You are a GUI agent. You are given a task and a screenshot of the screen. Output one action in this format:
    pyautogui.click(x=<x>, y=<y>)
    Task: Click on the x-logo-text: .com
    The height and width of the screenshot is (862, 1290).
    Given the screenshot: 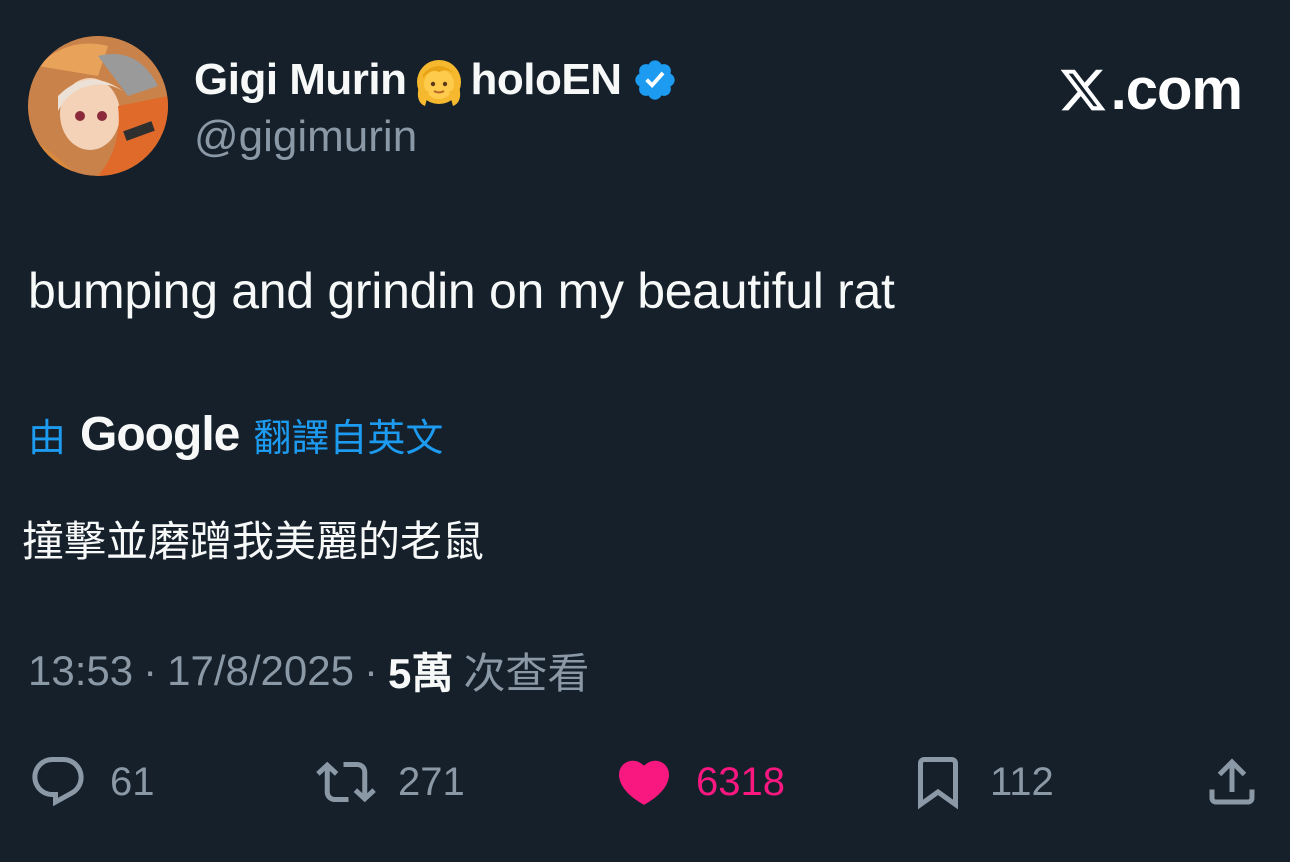 What is the action you would take?
    pyautogui.click(x=1176, y=89)
    